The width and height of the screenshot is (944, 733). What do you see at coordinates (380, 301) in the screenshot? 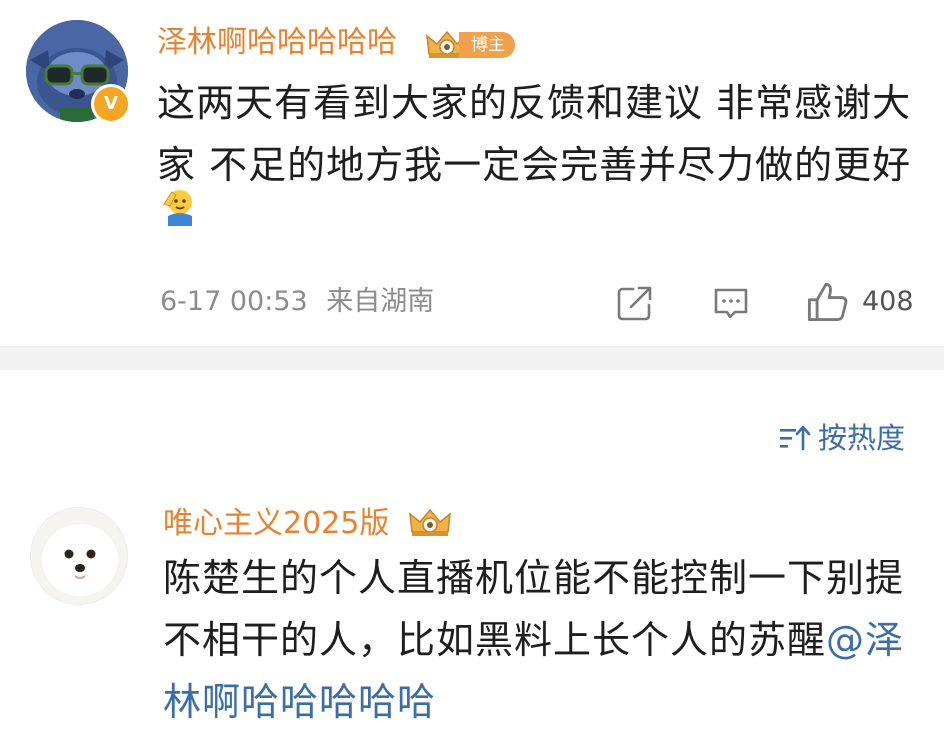
I see `post-location: 来自湖南` at bounding box center [380, 301].